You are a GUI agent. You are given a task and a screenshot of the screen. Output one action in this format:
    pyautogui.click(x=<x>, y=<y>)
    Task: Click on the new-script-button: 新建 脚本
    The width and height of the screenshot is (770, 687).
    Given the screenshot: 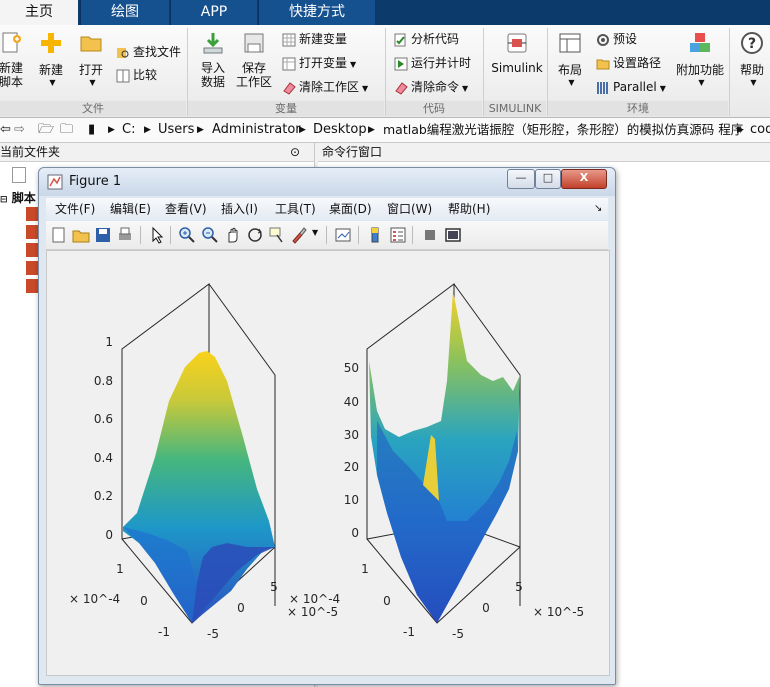 What is the action you would take?
    pyautogui.click(x=14, y=60)
    